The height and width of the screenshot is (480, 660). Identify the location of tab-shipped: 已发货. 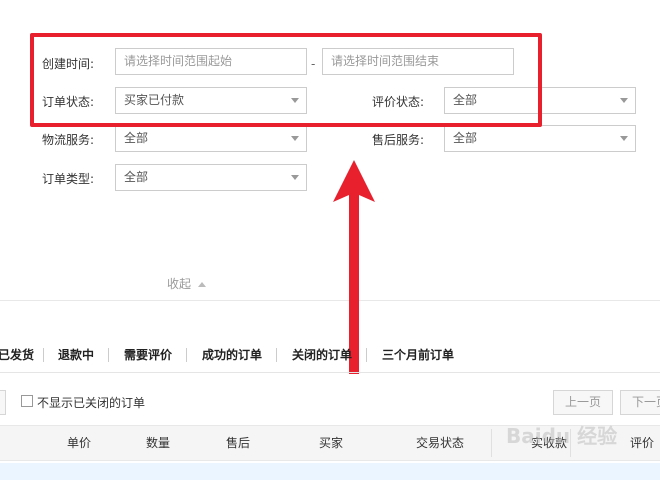
(17, 355).